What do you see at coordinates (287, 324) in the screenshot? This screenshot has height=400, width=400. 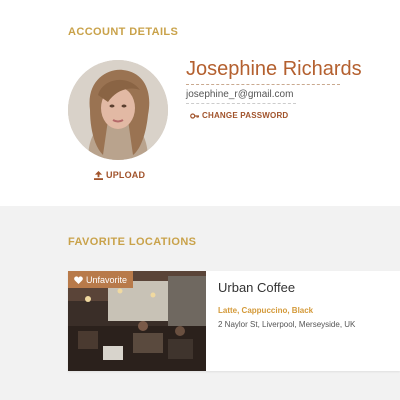 I see `location-address: 2 Naylor St, Liverpool, Merseyside, UK` at bounding box center [287, 324].